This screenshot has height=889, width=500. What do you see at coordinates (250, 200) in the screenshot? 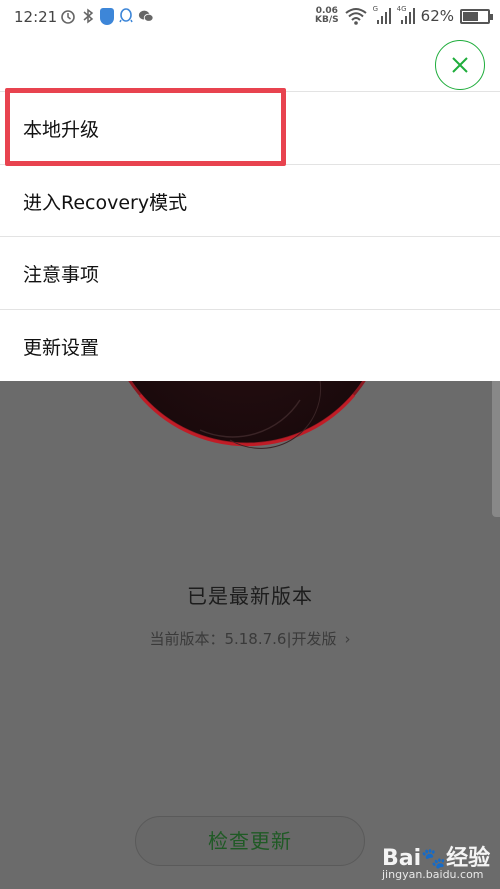
I see `menu-item-recovery-mode: 进入Recovery模式` at bounding box center [250, 200].